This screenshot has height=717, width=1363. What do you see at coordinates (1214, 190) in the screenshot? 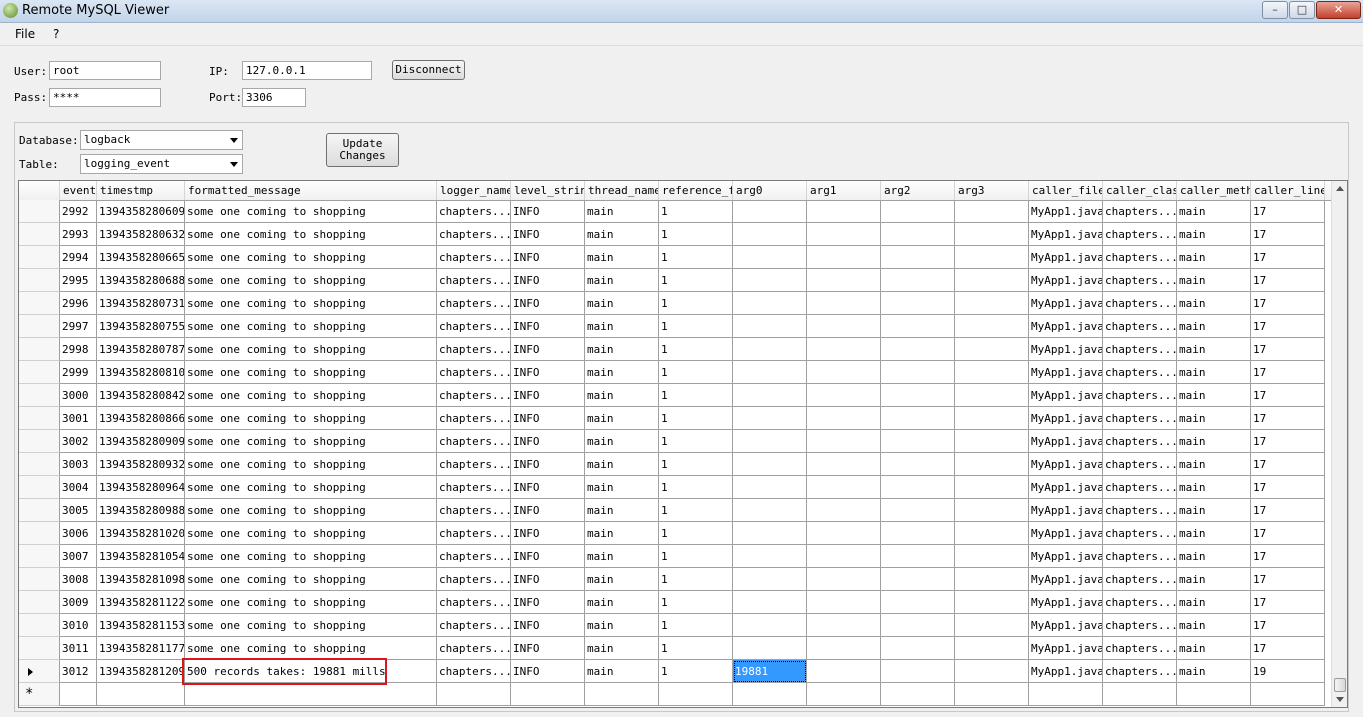
I see `column-header-caller-meth: caller_meth` at bounding box center [1214, 190].